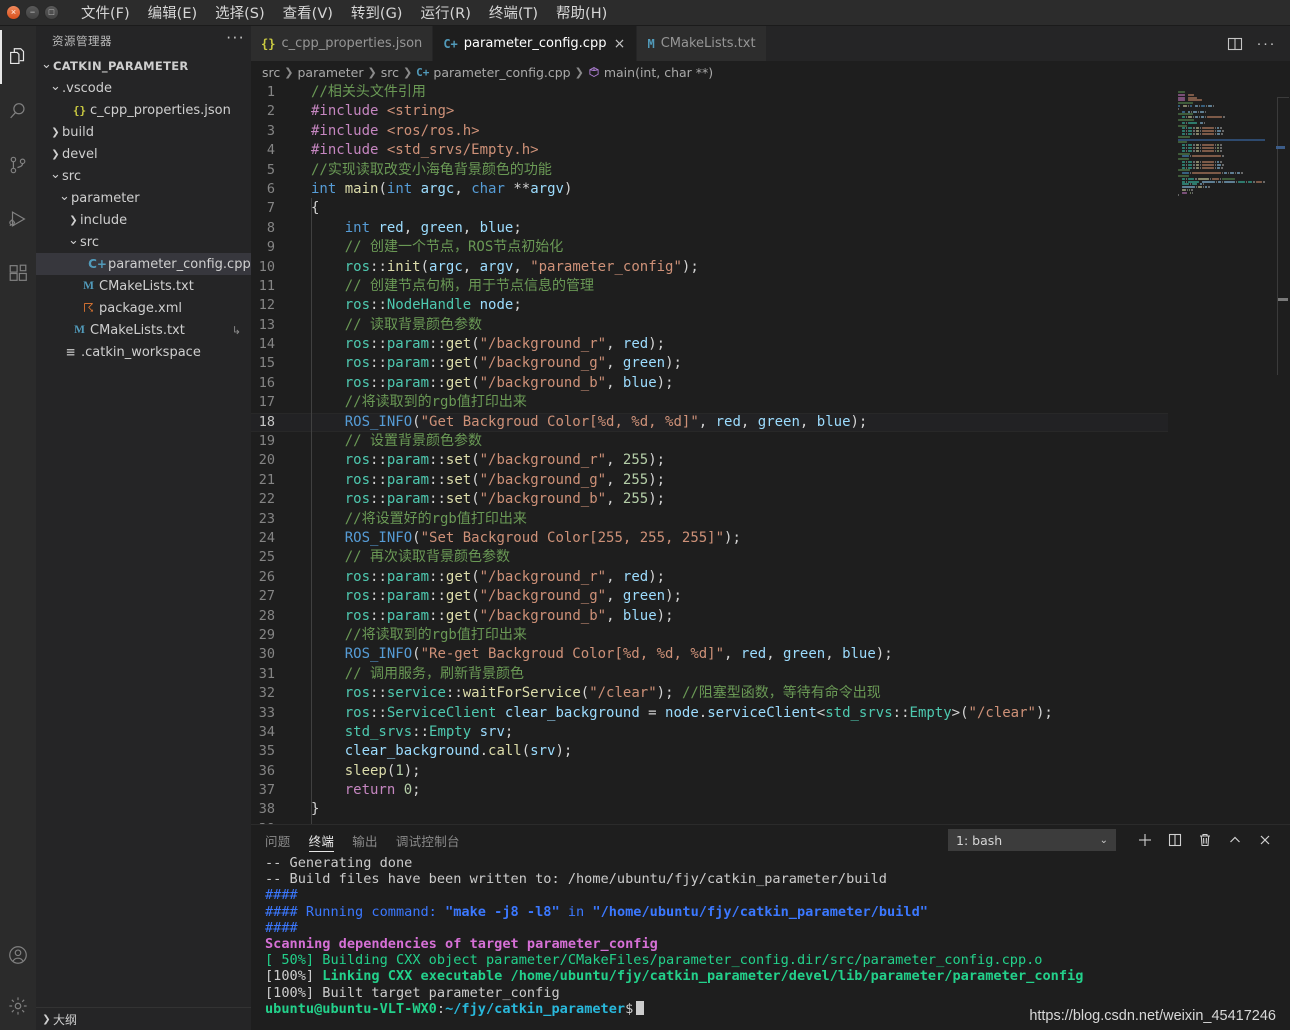  I want to click on activity-account, so click(18, 955).